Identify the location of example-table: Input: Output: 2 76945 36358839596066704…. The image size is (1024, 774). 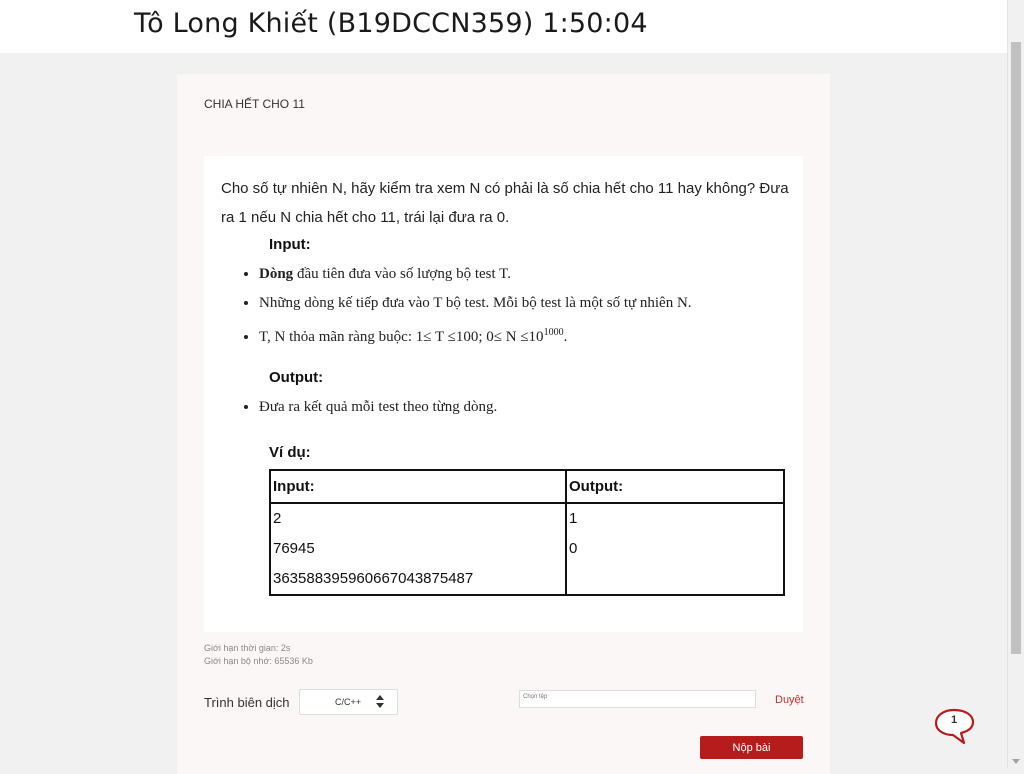
(527, 532).